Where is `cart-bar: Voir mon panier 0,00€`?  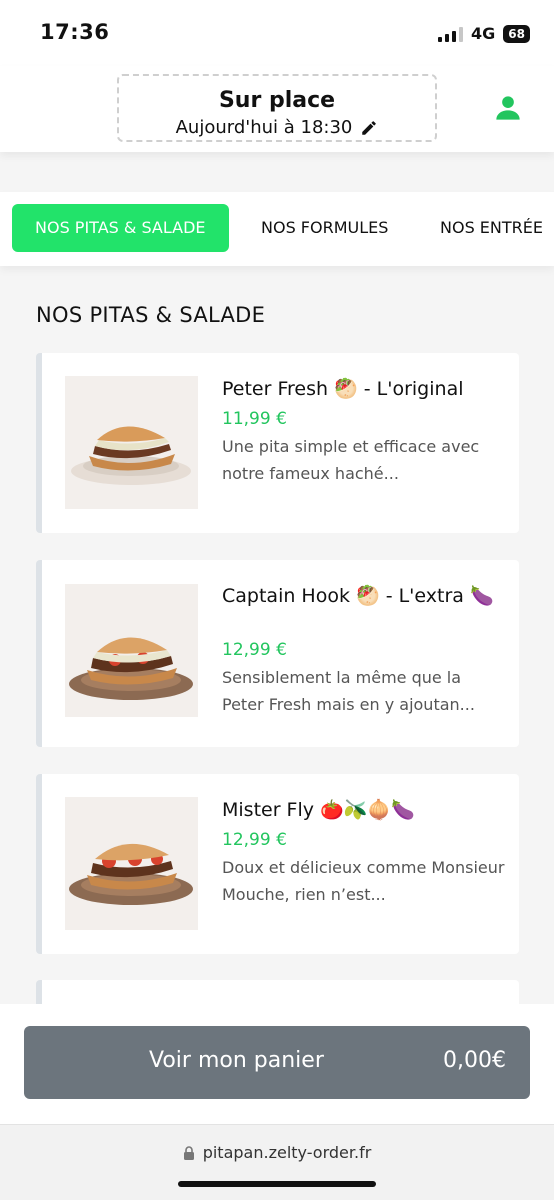 cart-bar: Voir mon panier 0,00€ is located at coordinates (277, 1064).